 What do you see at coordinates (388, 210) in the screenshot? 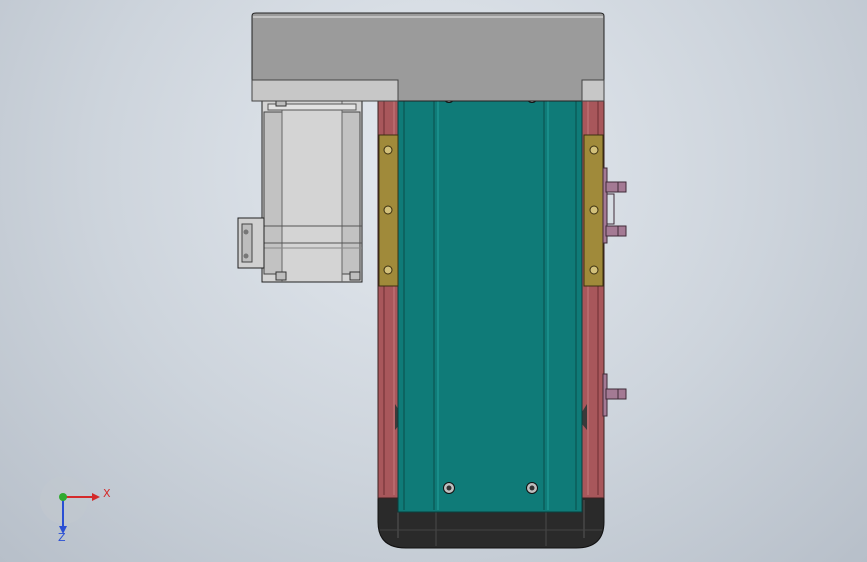
I see `left-bracket` at bounding box center [388, 210].